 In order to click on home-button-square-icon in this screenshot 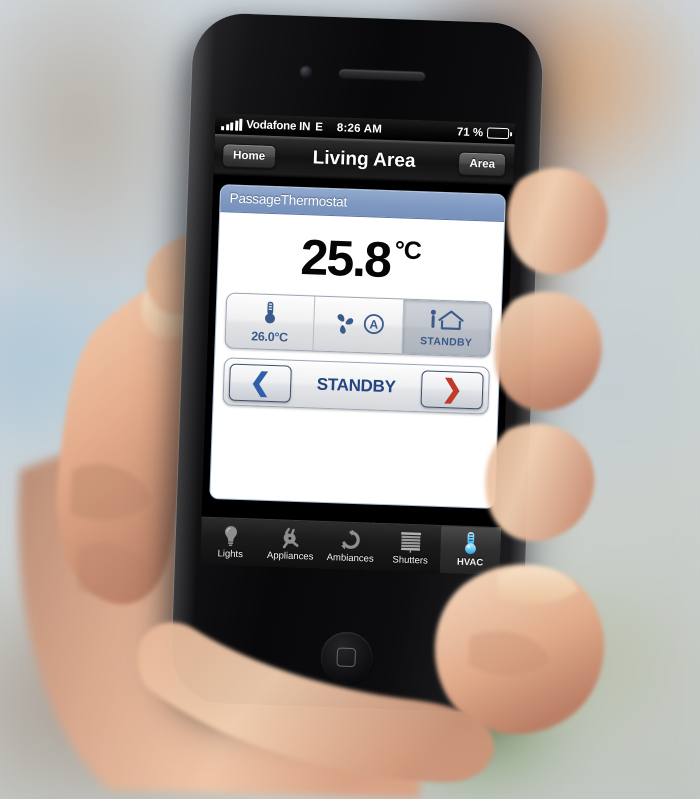, I will do `click(346, 657)`.